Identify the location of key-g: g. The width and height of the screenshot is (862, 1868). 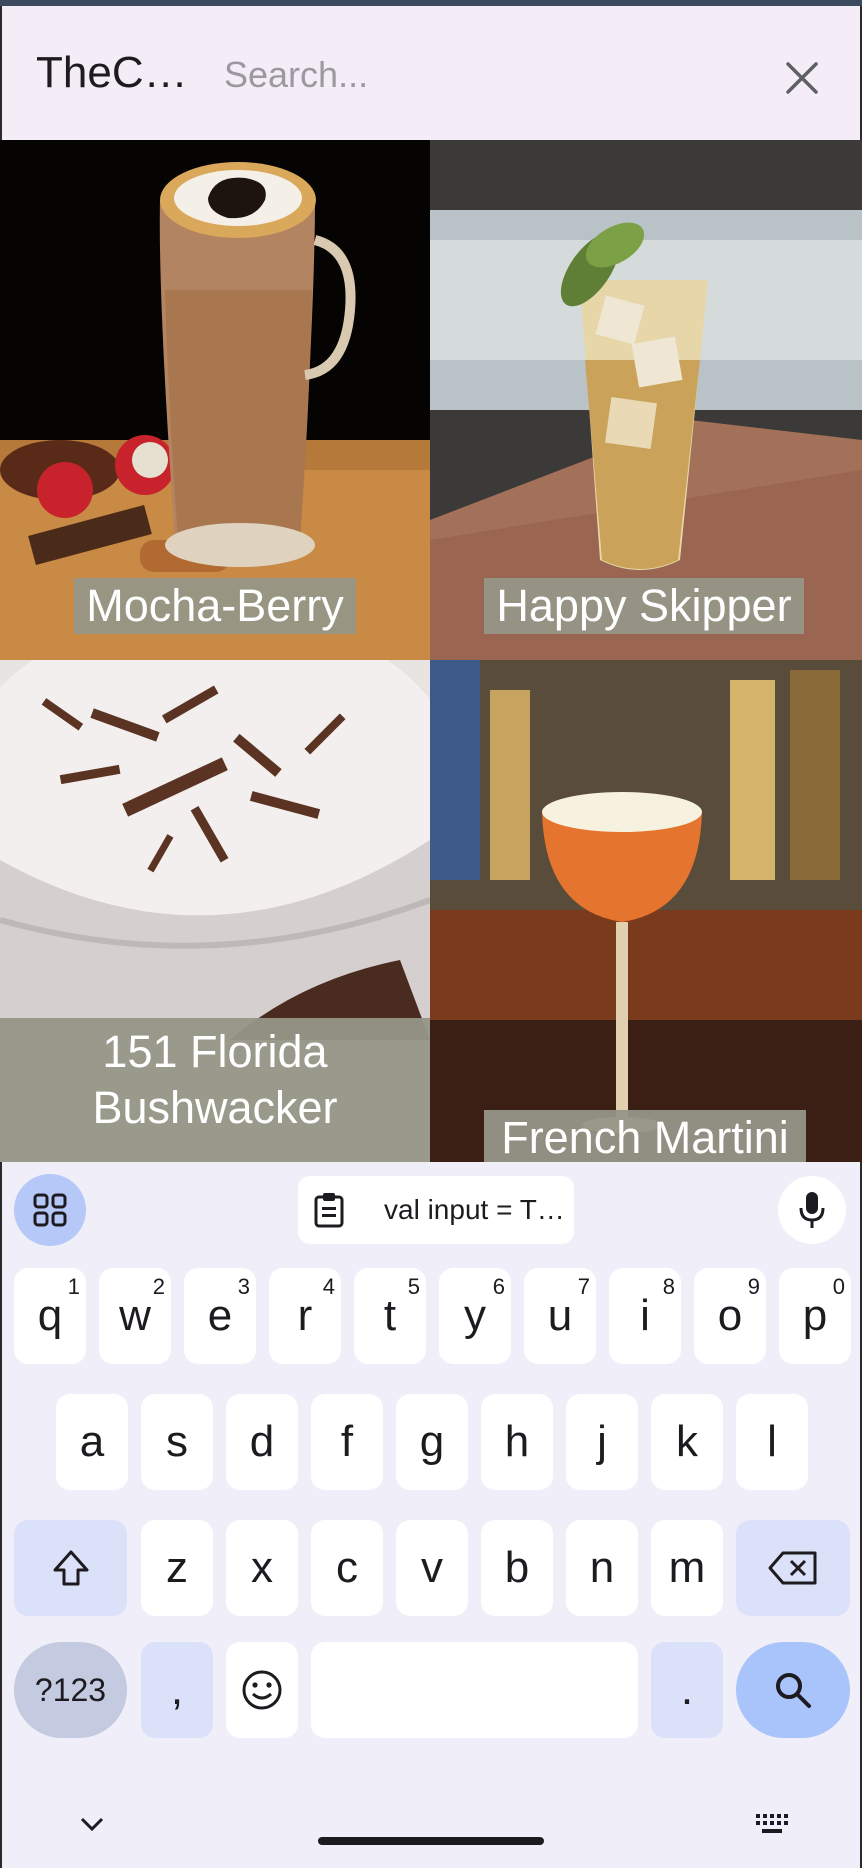
(432, 1442).